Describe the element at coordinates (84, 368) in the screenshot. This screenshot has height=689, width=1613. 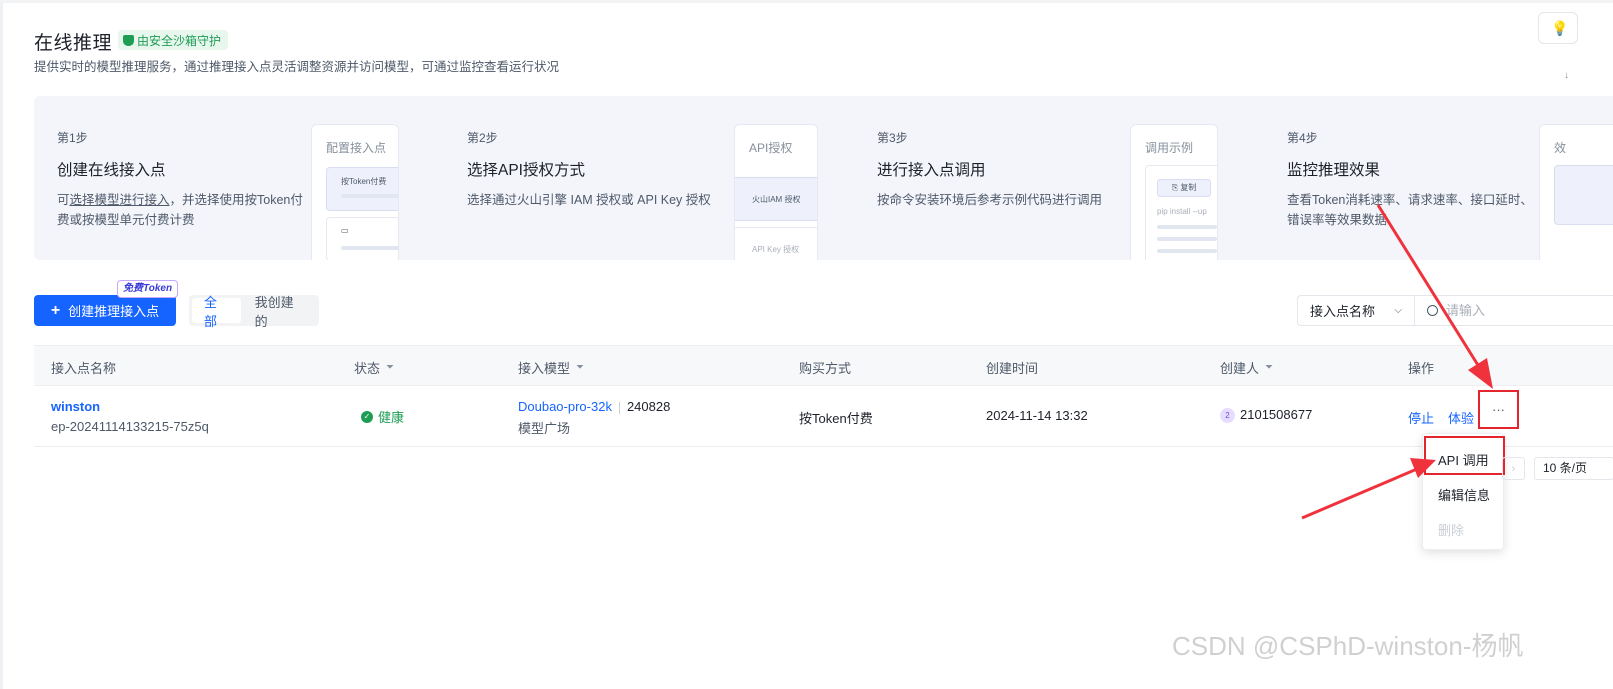
I see `column-header-name: 接入点名称` at that location.